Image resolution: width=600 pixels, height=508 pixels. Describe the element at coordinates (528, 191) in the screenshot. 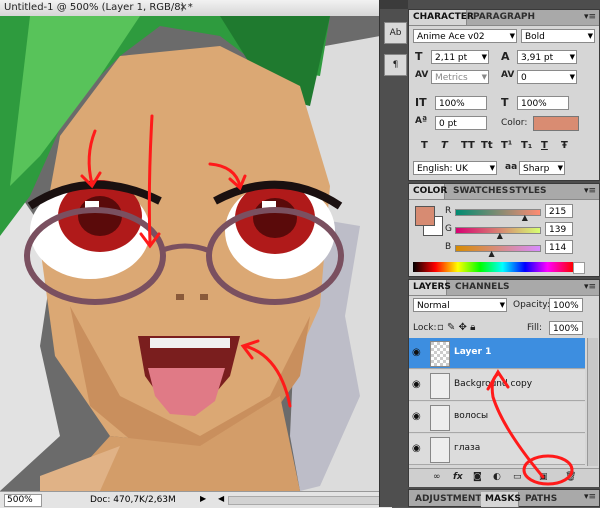

I see `tab-styles: STYLES` at that location.